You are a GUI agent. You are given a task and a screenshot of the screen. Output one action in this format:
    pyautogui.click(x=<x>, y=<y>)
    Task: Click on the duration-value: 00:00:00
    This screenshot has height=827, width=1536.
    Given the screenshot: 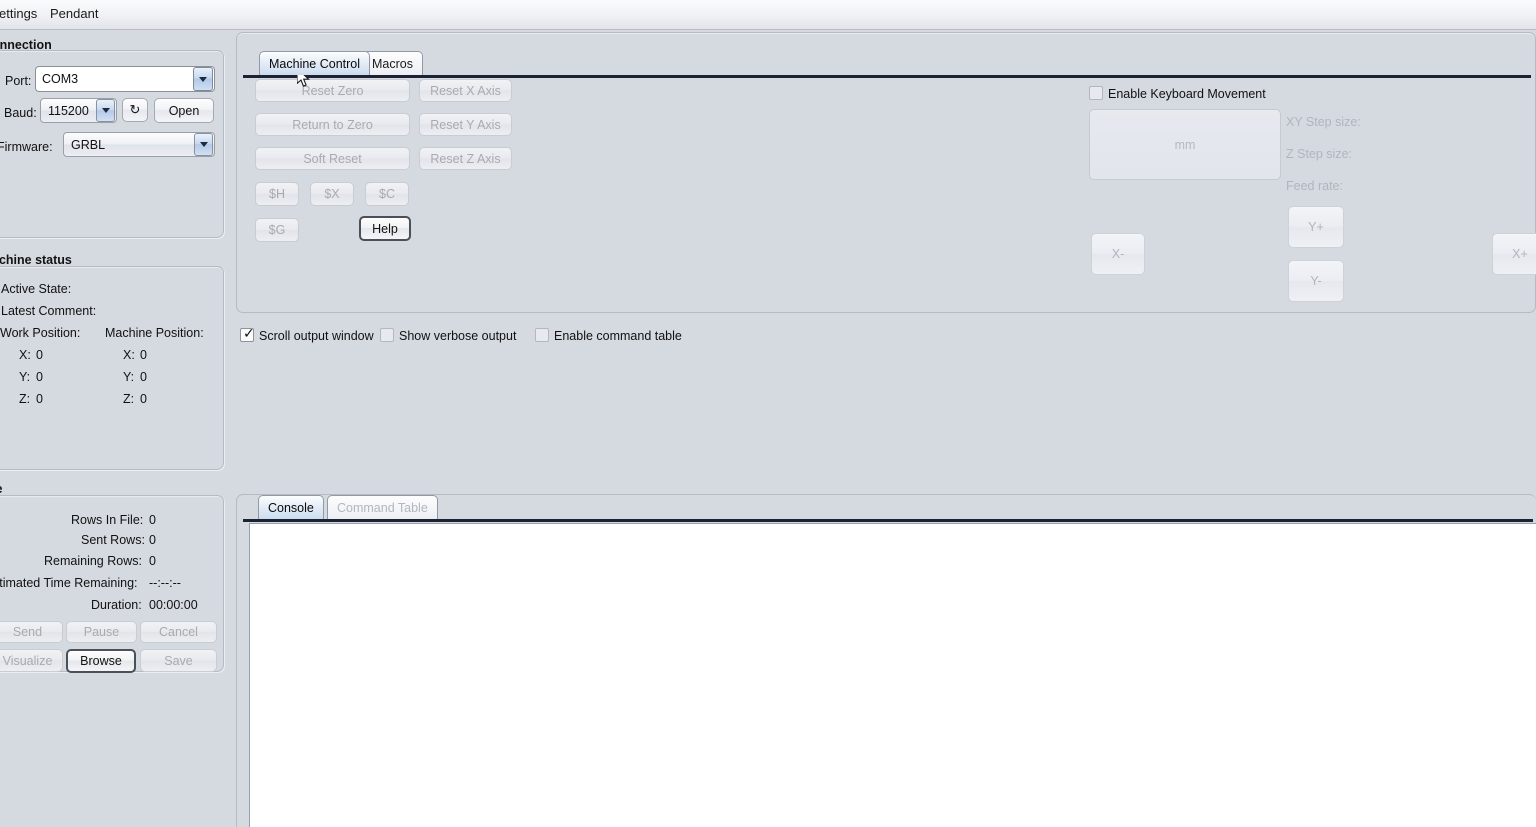 What is the action you would take?
    pyautogui.click(x=173, y=605)
    